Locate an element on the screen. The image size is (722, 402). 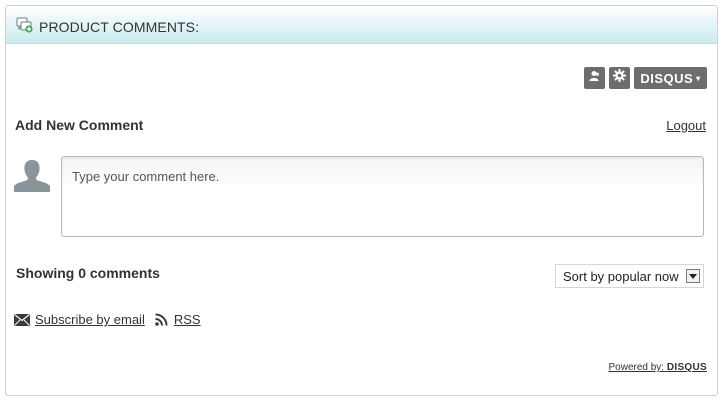
user-icon is located at coordinates (595, 78).